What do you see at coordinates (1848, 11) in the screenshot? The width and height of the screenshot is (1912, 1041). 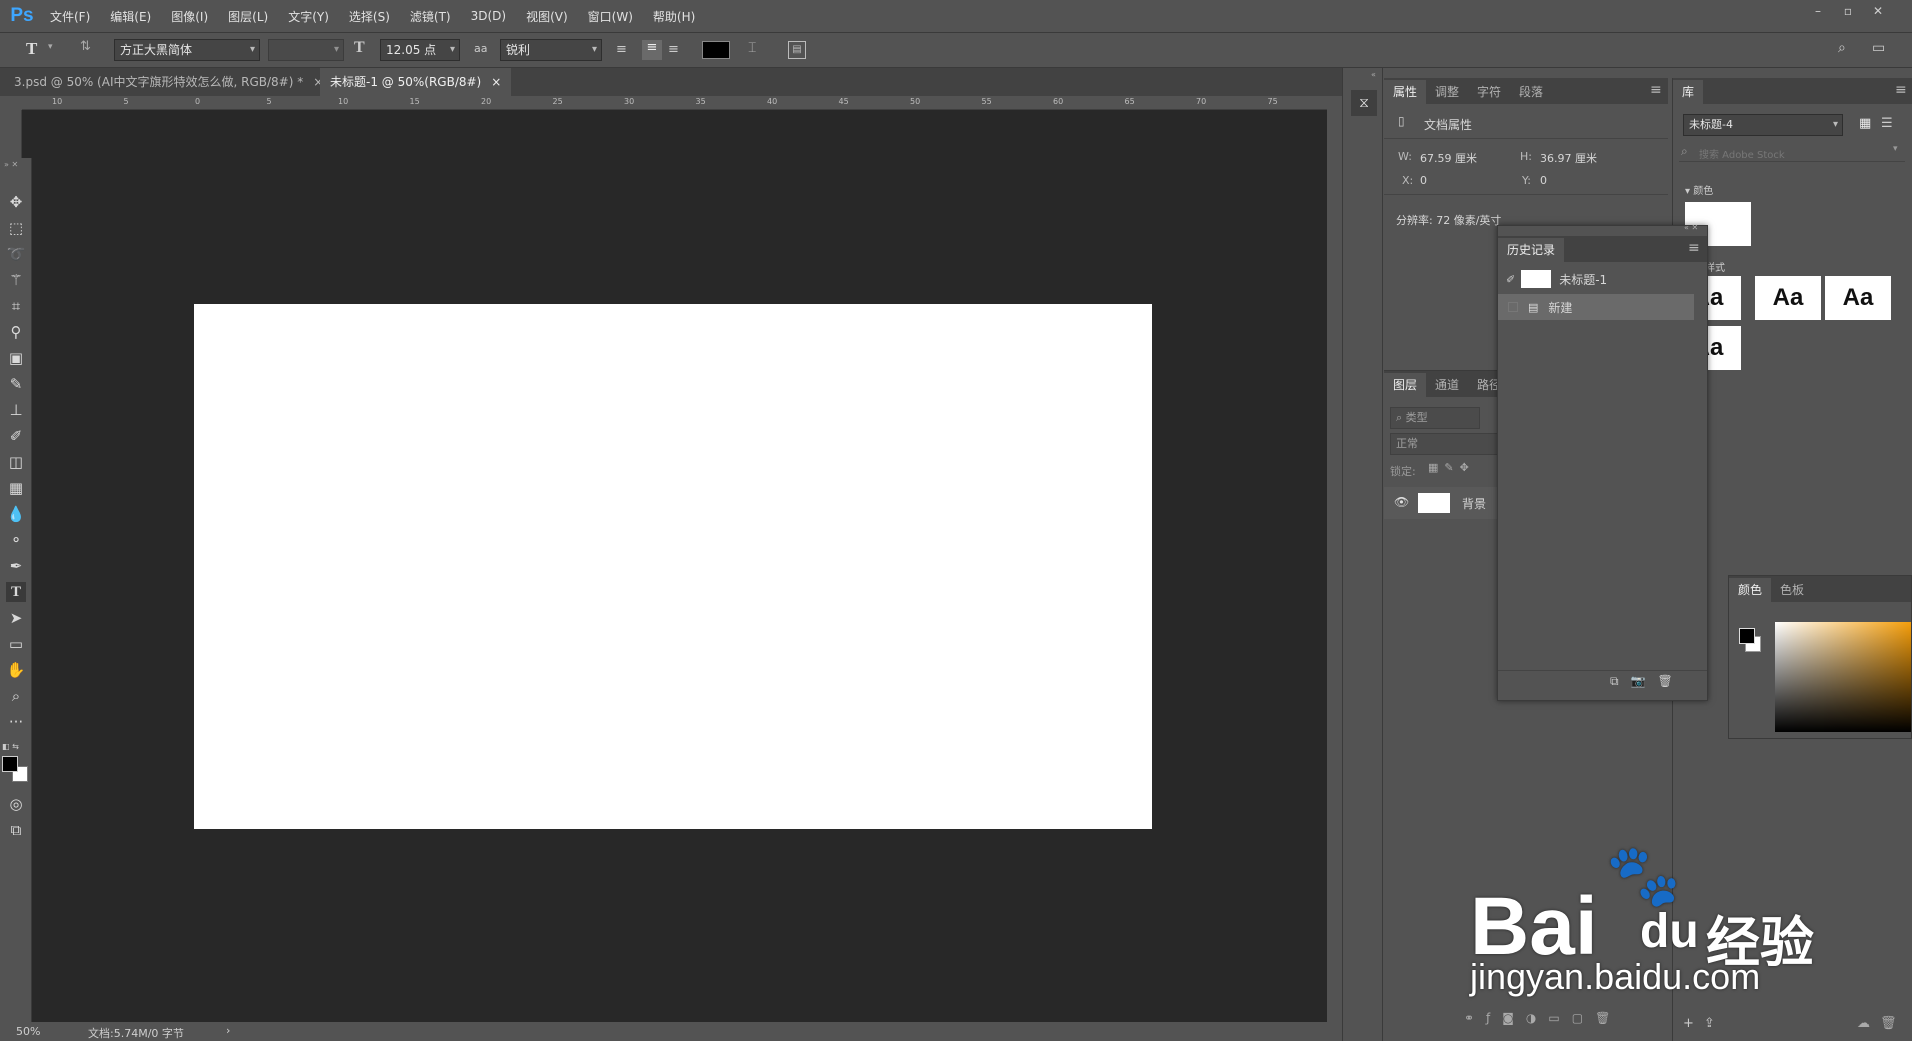 I see `restore-button: ▫` at bounding box center [1848, 11].